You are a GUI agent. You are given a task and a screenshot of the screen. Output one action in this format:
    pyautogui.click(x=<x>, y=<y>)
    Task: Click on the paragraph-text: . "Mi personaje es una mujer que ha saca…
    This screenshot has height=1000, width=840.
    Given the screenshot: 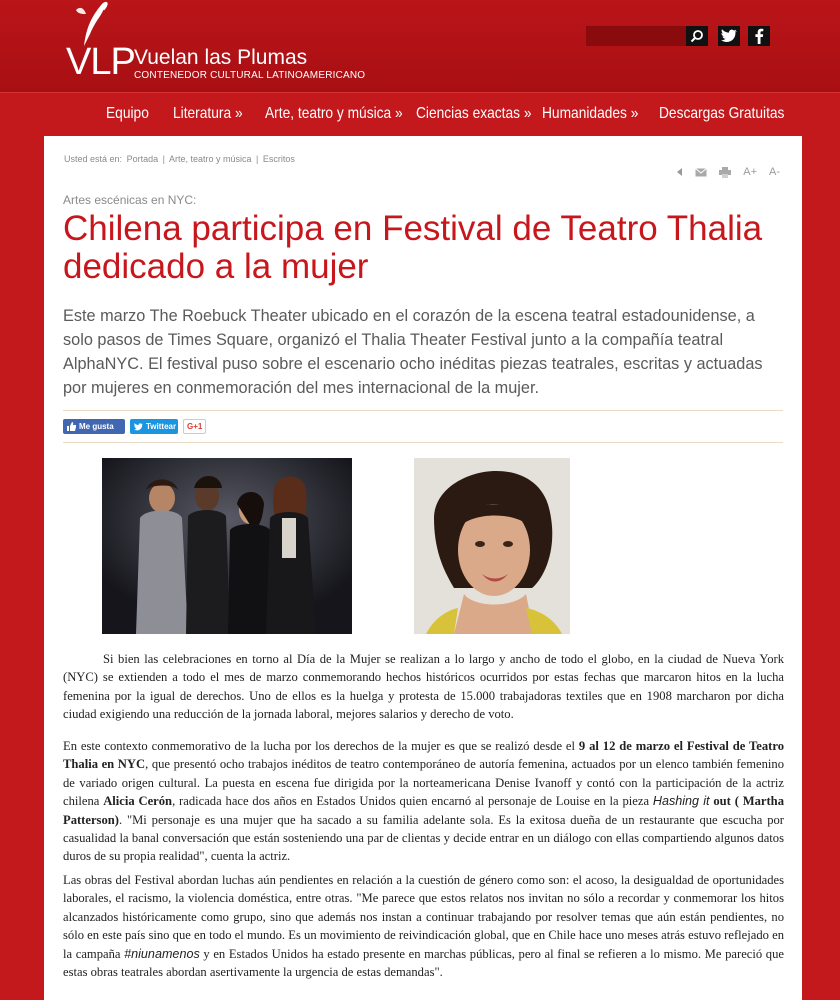 What is the action you would take?
    pyautogui.click(x=423, y=838)
    